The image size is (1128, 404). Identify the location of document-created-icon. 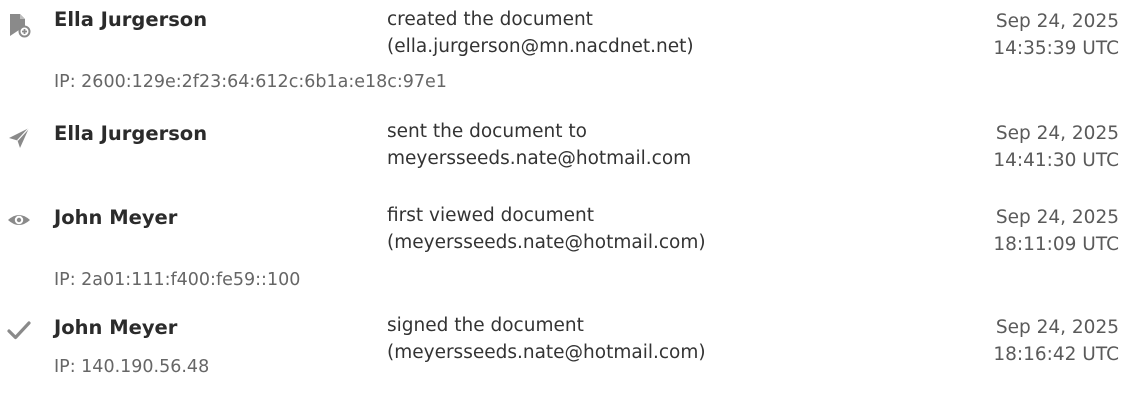
(19, 25).